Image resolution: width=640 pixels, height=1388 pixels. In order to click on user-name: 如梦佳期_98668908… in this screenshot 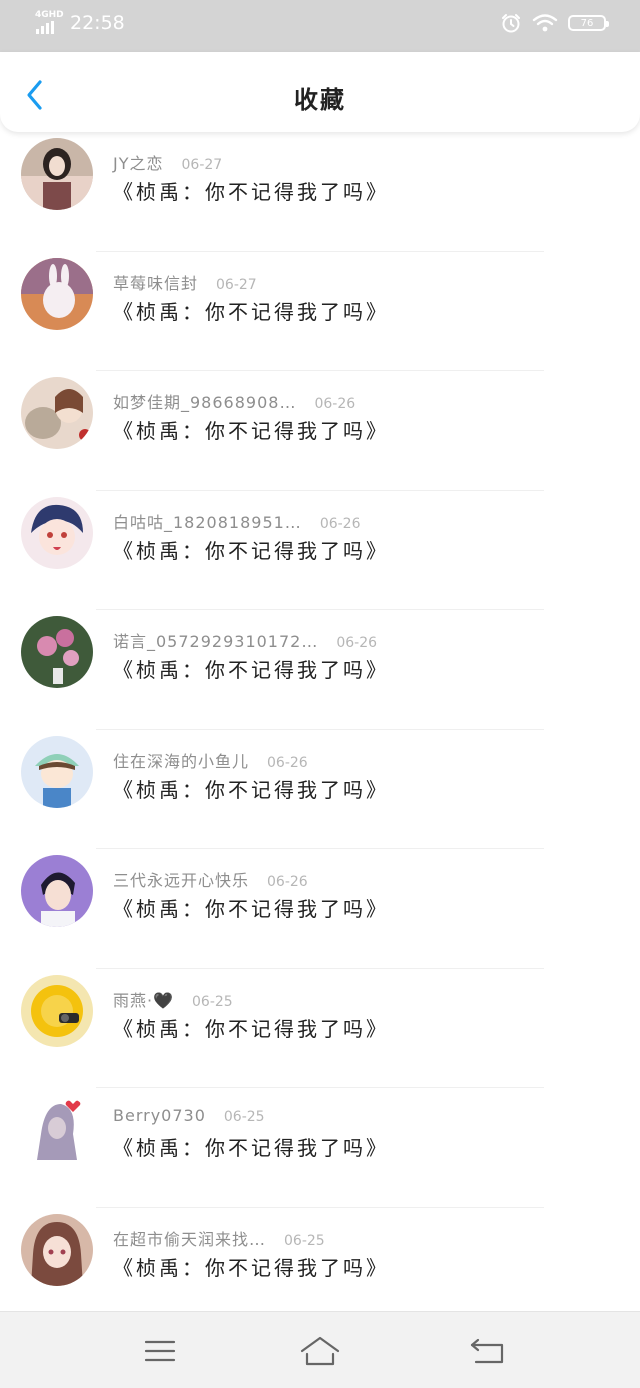, I will do `click(205, 402)`.